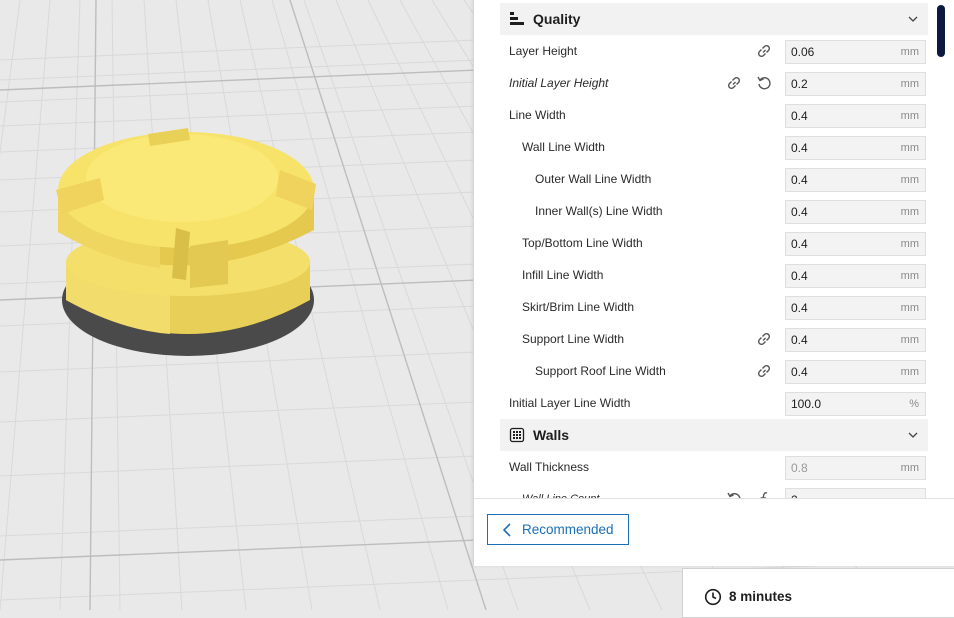 This screenshot has height=618, width=954. I want to click on print-estimate-box: 8 minutes, so click(818, 593).